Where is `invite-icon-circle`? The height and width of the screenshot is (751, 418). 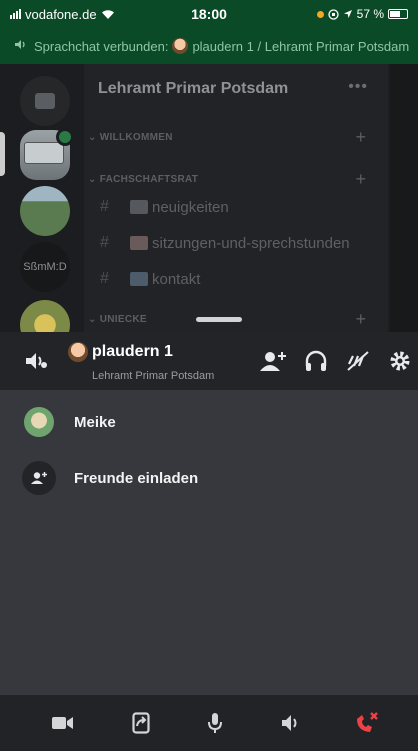
invite-icon-circle is located at coordinates (39, 478).